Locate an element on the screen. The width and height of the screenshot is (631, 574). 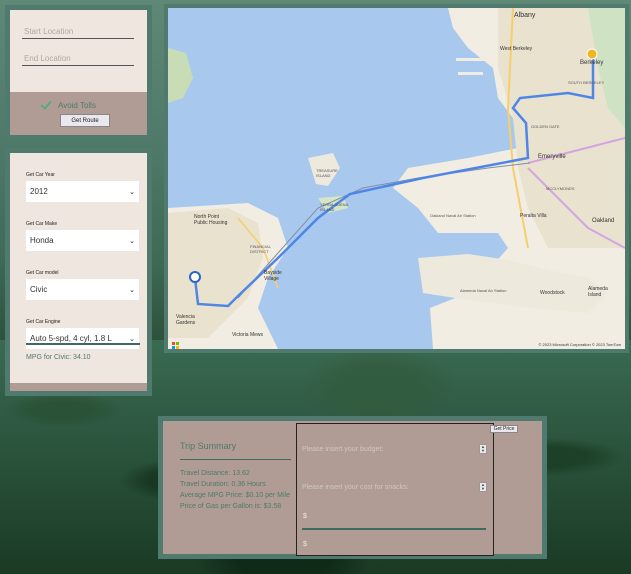
car-model-select: Civic ⌄ is located at coordinates (82, 289).